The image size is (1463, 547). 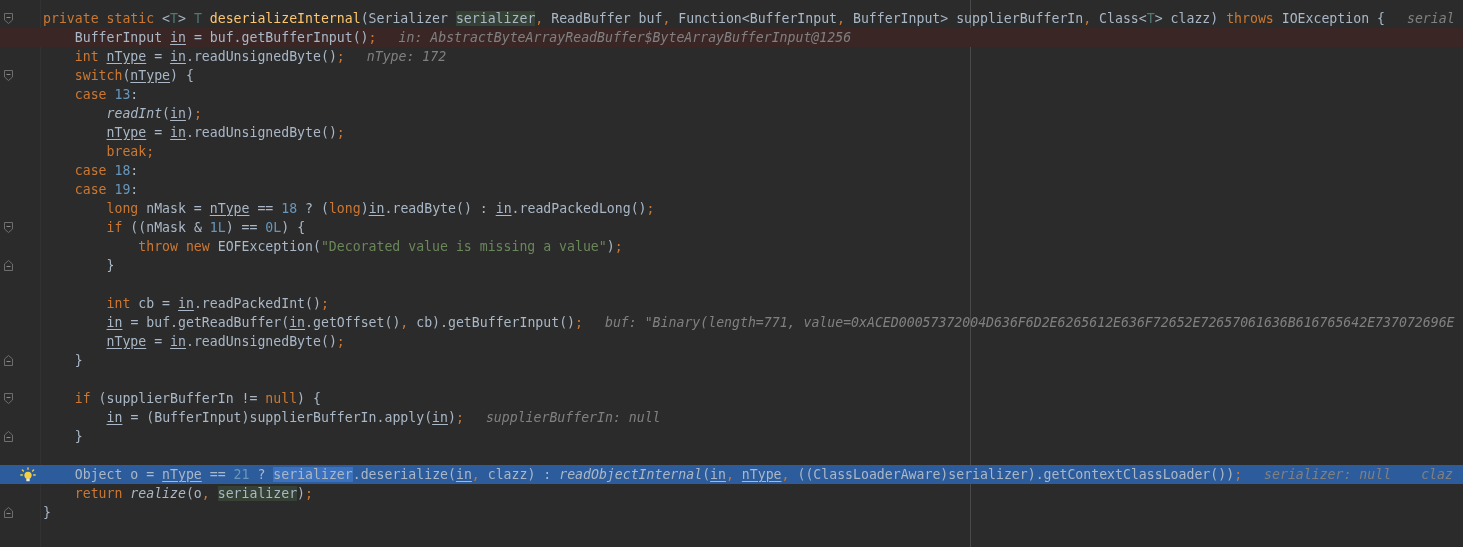 What do you see at coordinates (380, 247) in the screenshot?
I see `code-line: throw new EOFException("Decorated value is missing a value");` at bounding box center [380, 247].